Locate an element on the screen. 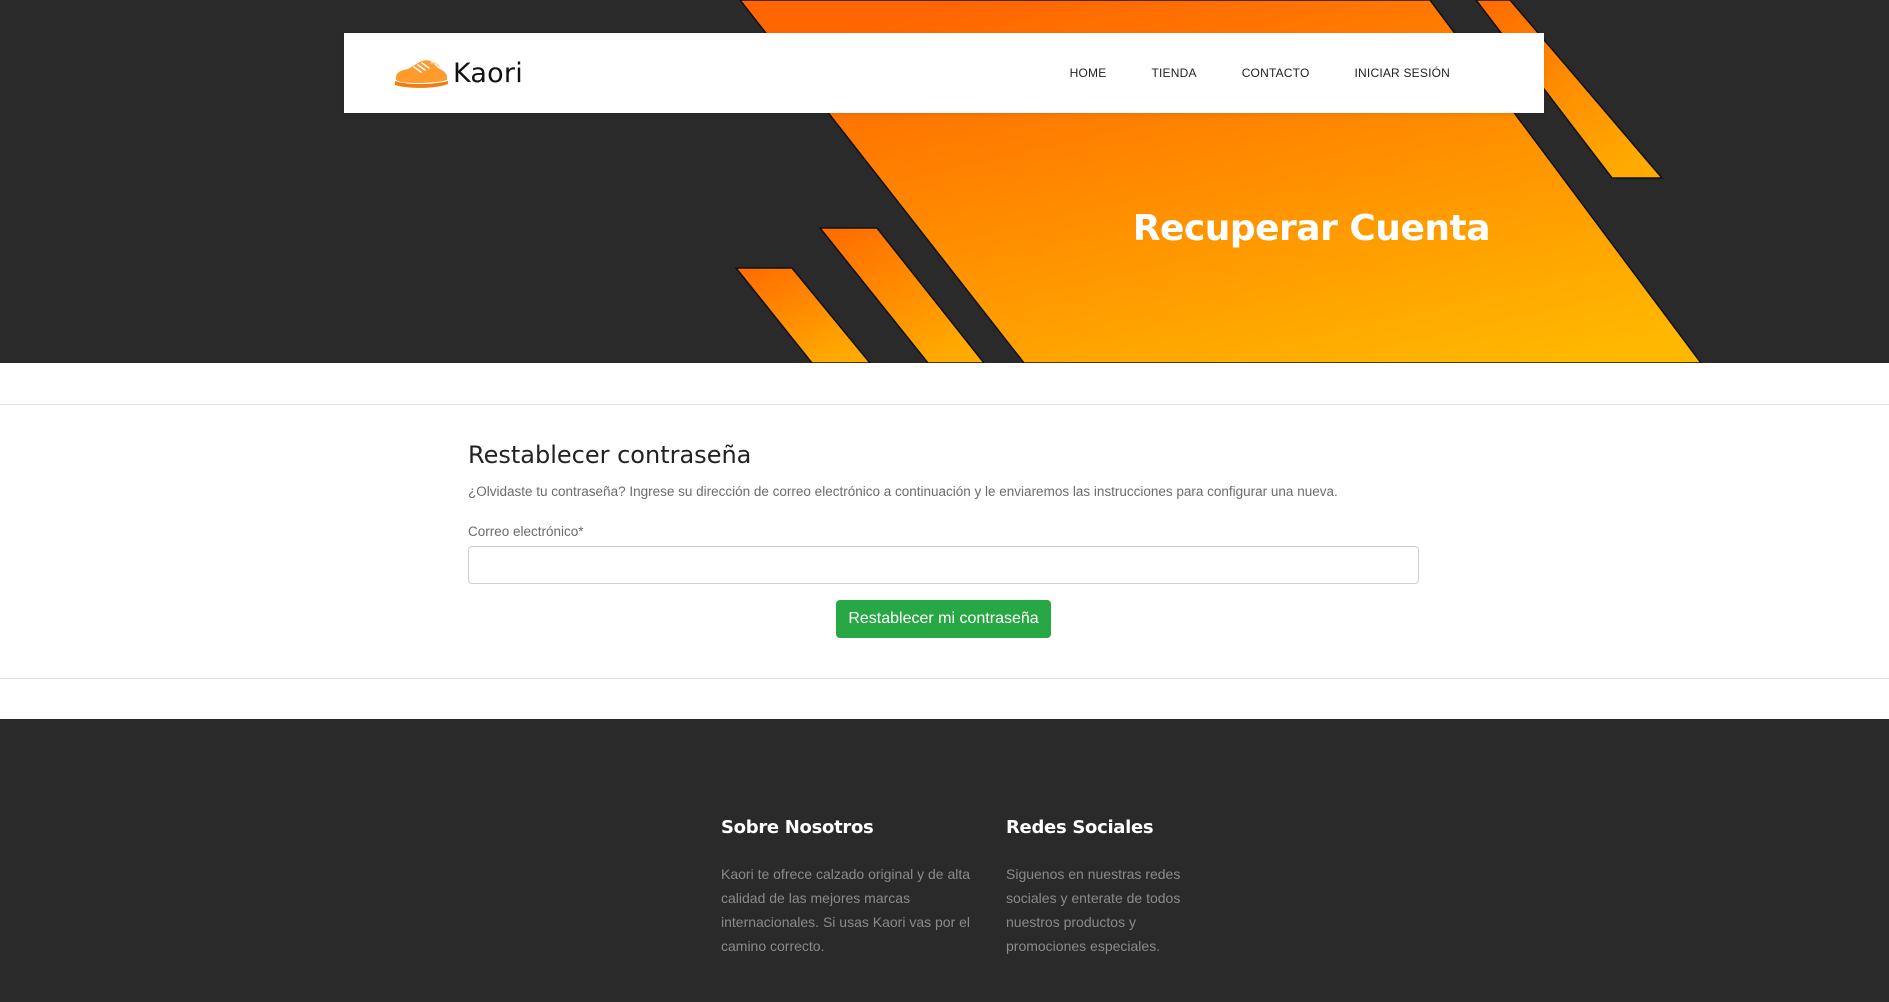  form-title: Restablecer contraseña is located at coordinates (610, 455).